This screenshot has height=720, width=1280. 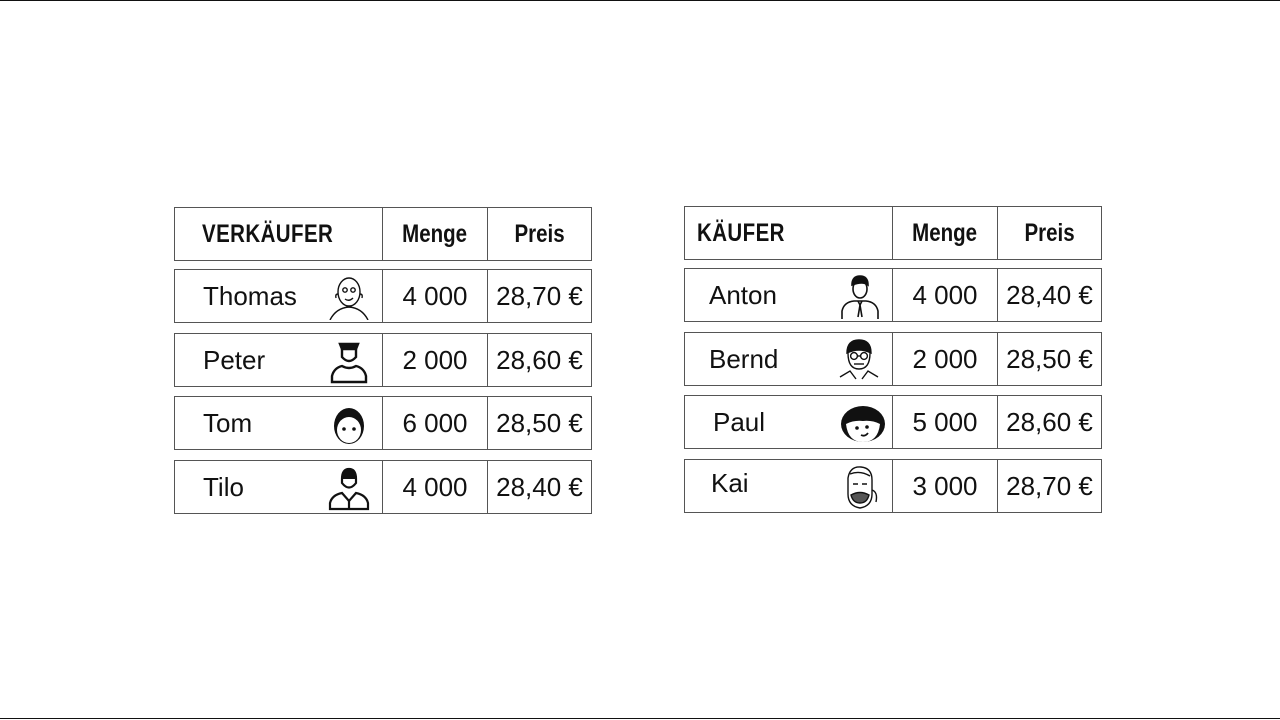 What do you see at coordinates (893, 359) in the screenshot?
I see `buyer-row: Bernd 2 000 28,50 €` at bounding box center [893, 359].